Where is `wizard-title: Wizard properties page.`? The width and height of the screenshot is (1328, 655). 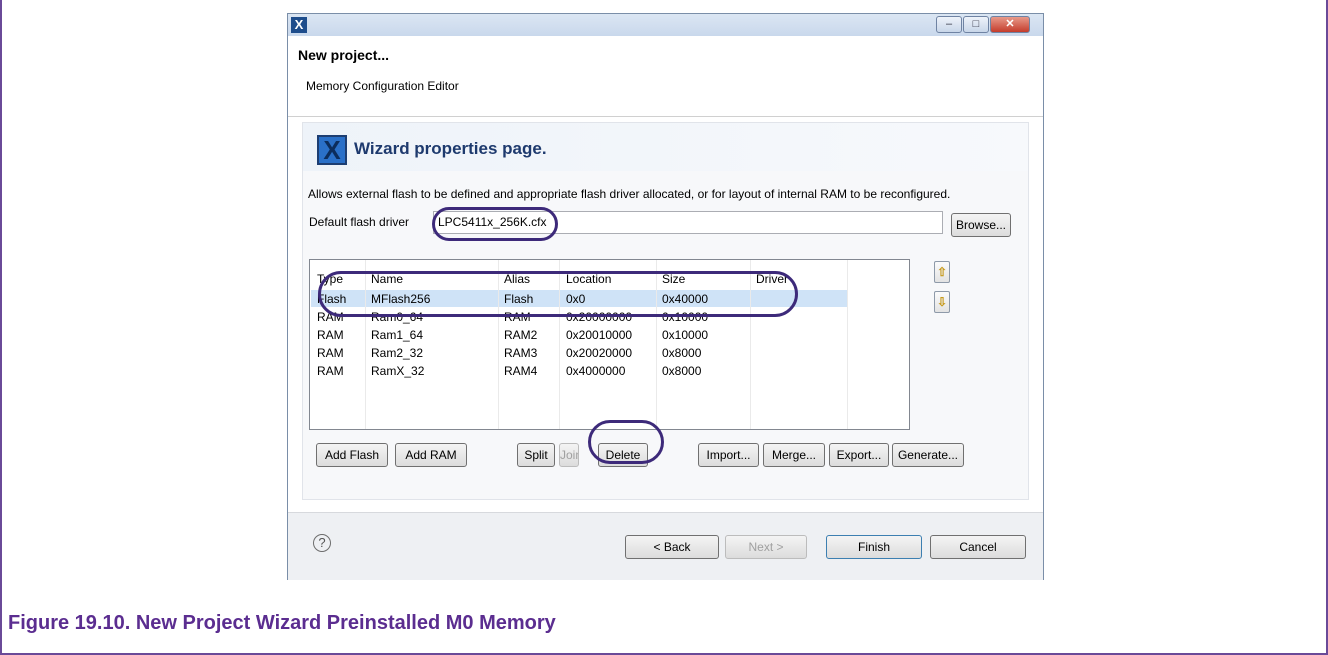 wizard-title: Wizard properties page. is located at coordinates (450, 148).